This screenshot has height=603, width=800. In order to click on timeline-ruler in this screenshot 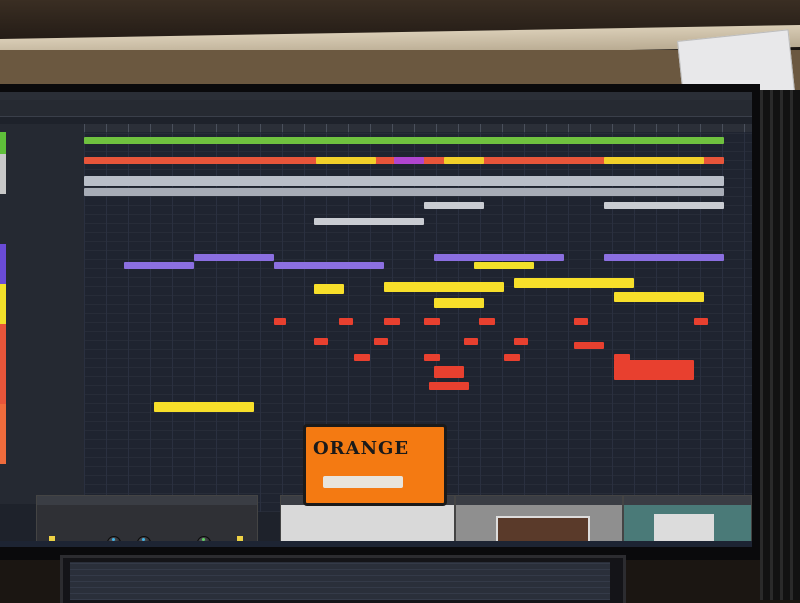, I will do `click(418, 128)`.